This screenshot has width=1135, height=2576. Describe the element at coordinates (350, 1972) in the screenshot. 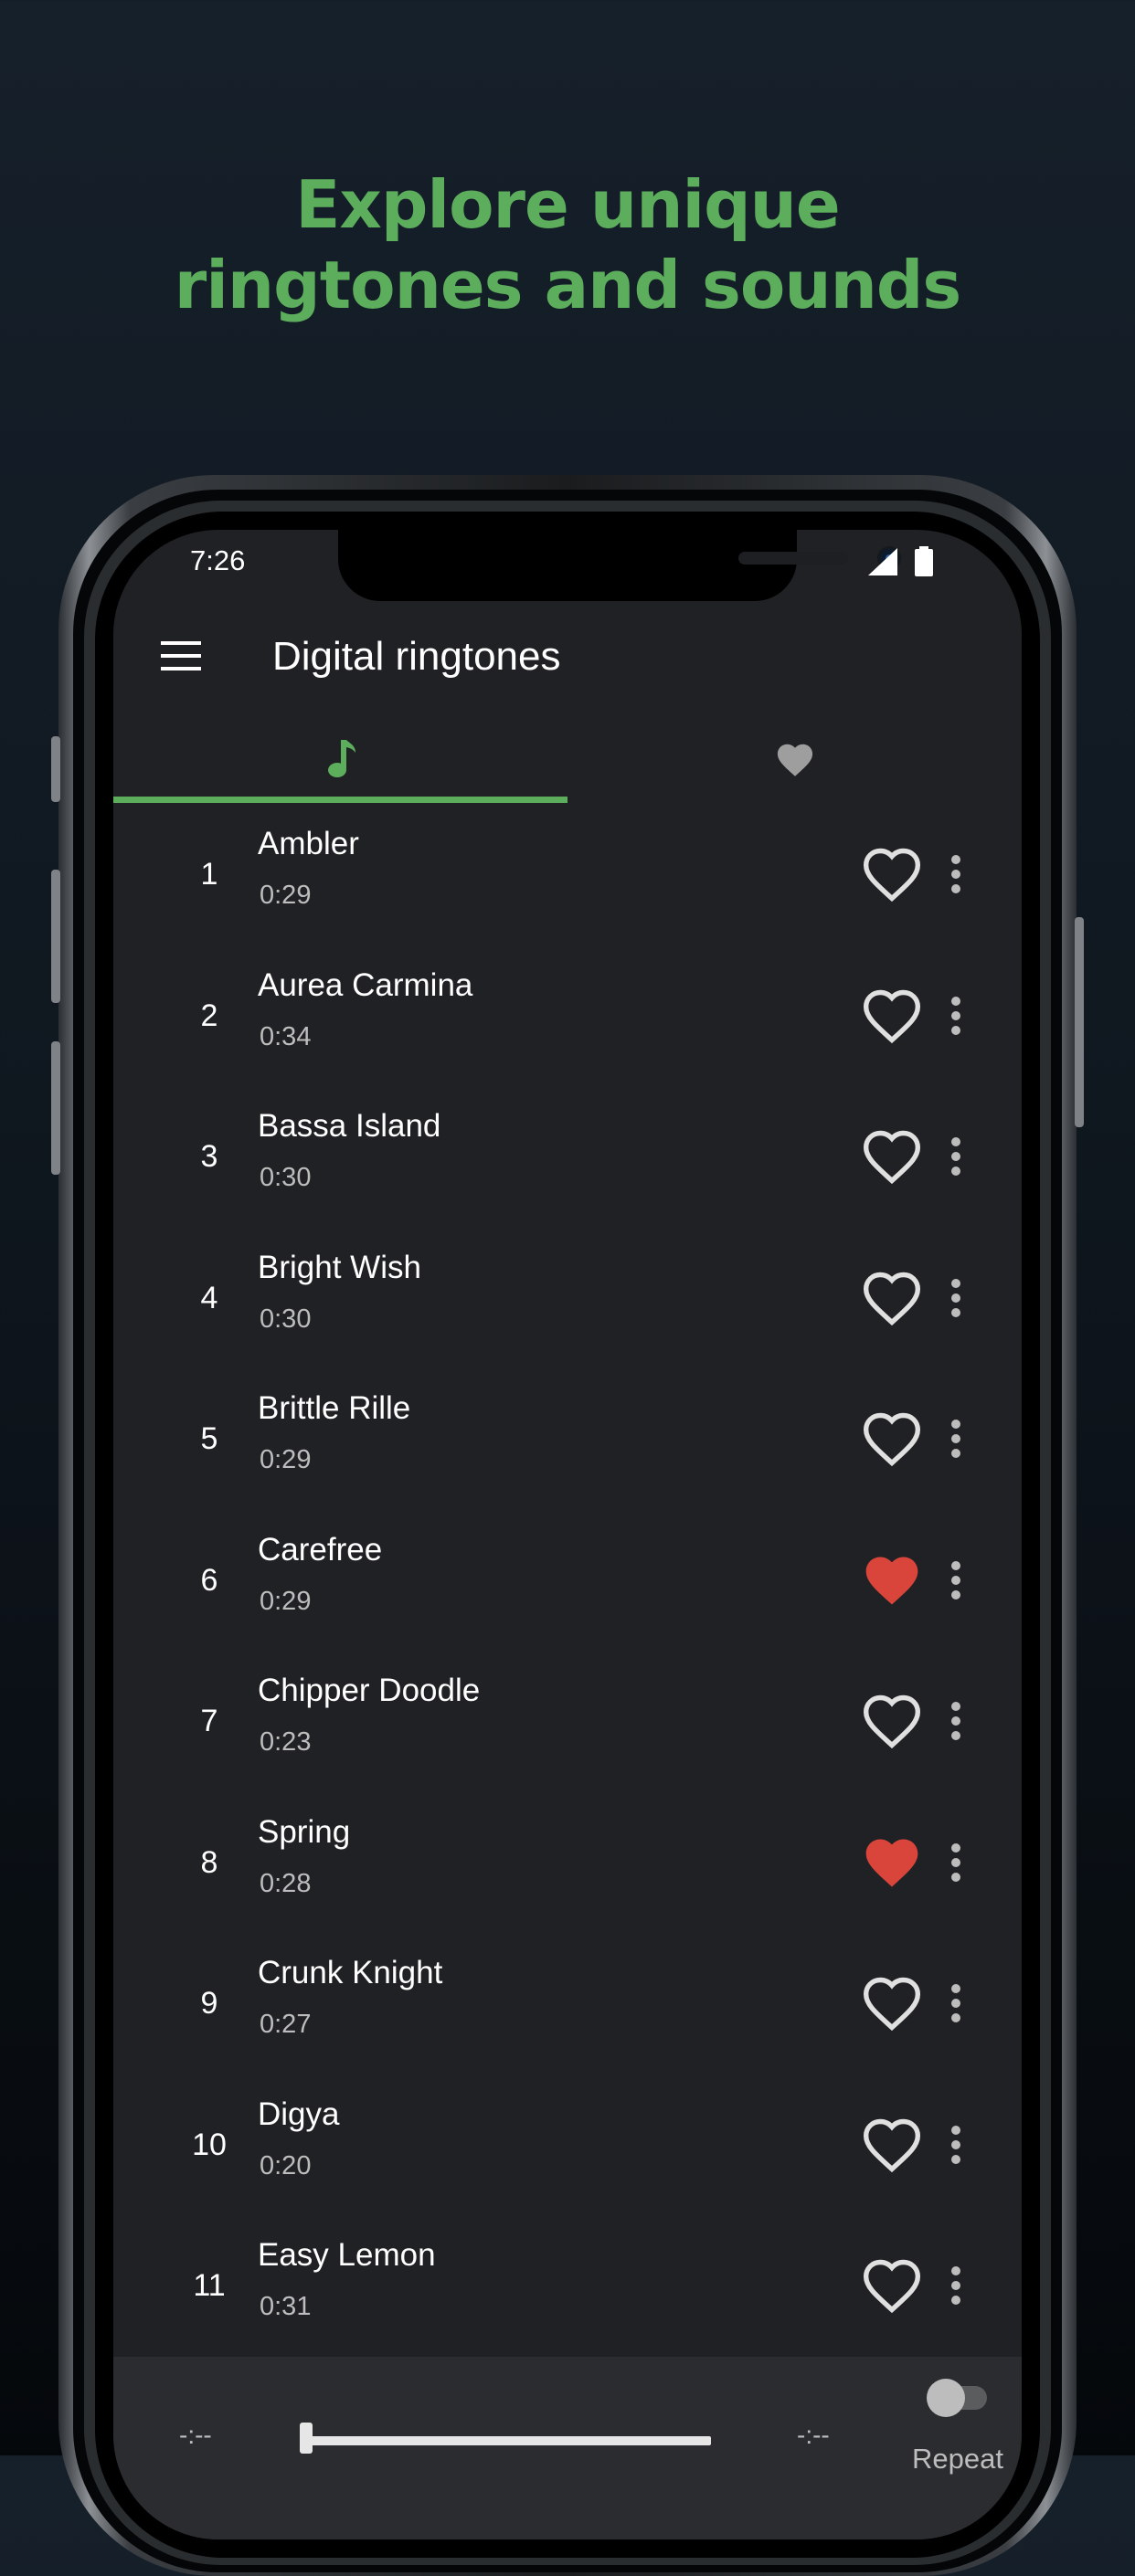

I see `ringtone-title: Crunk Knight` at that location.